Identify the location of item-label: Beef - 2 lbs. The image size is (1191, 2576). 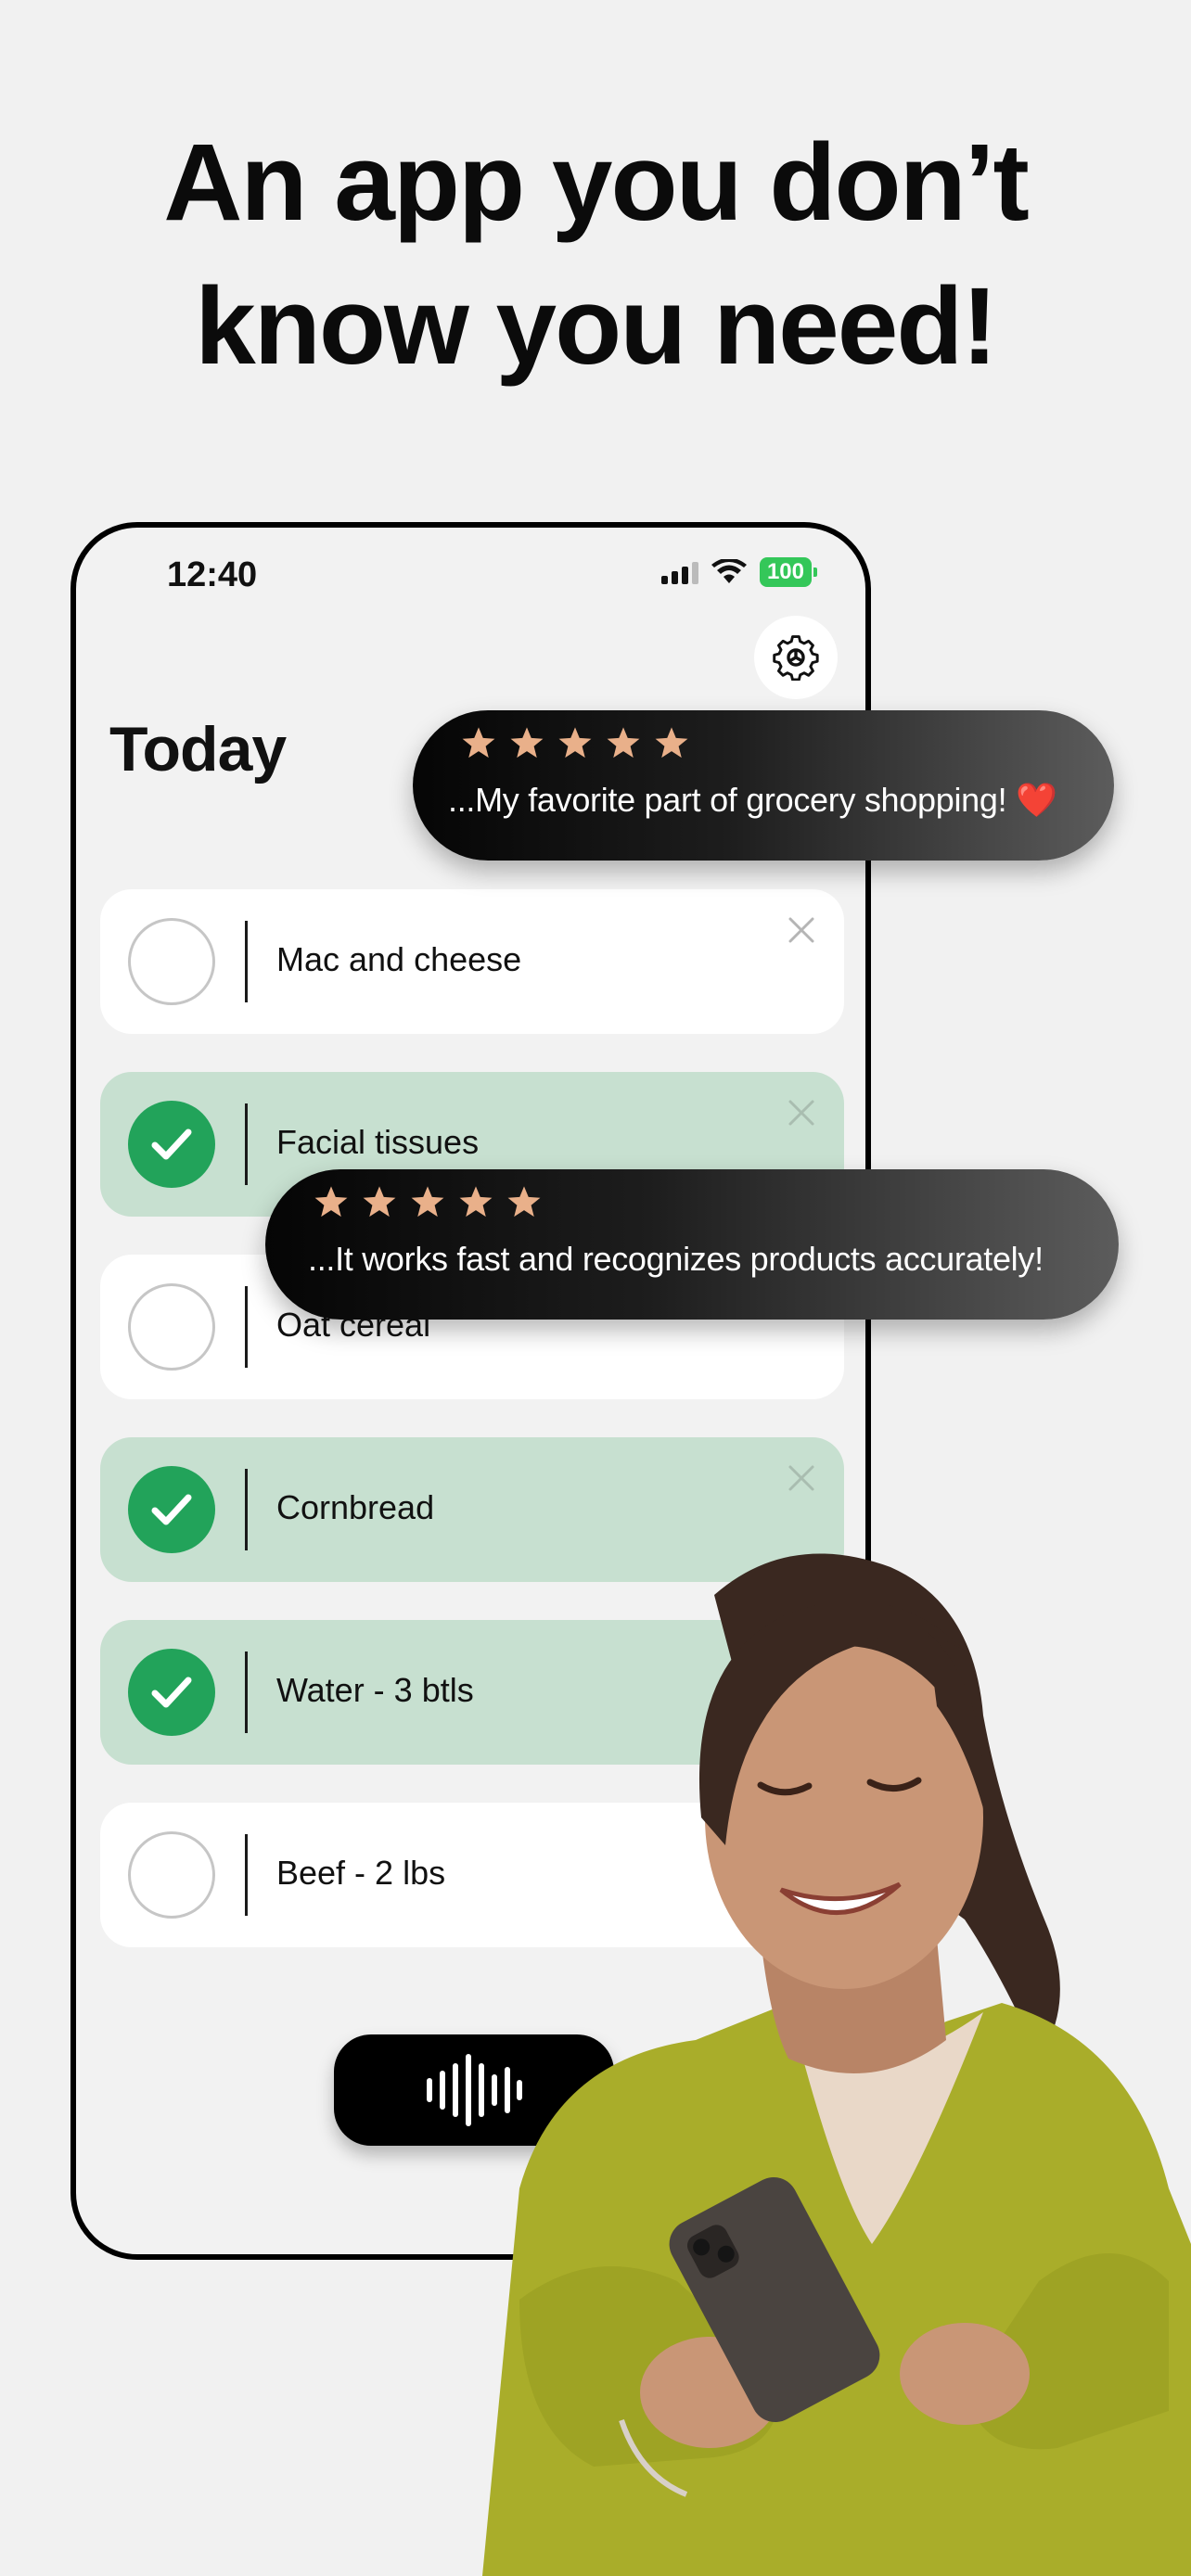
(361, 1873).